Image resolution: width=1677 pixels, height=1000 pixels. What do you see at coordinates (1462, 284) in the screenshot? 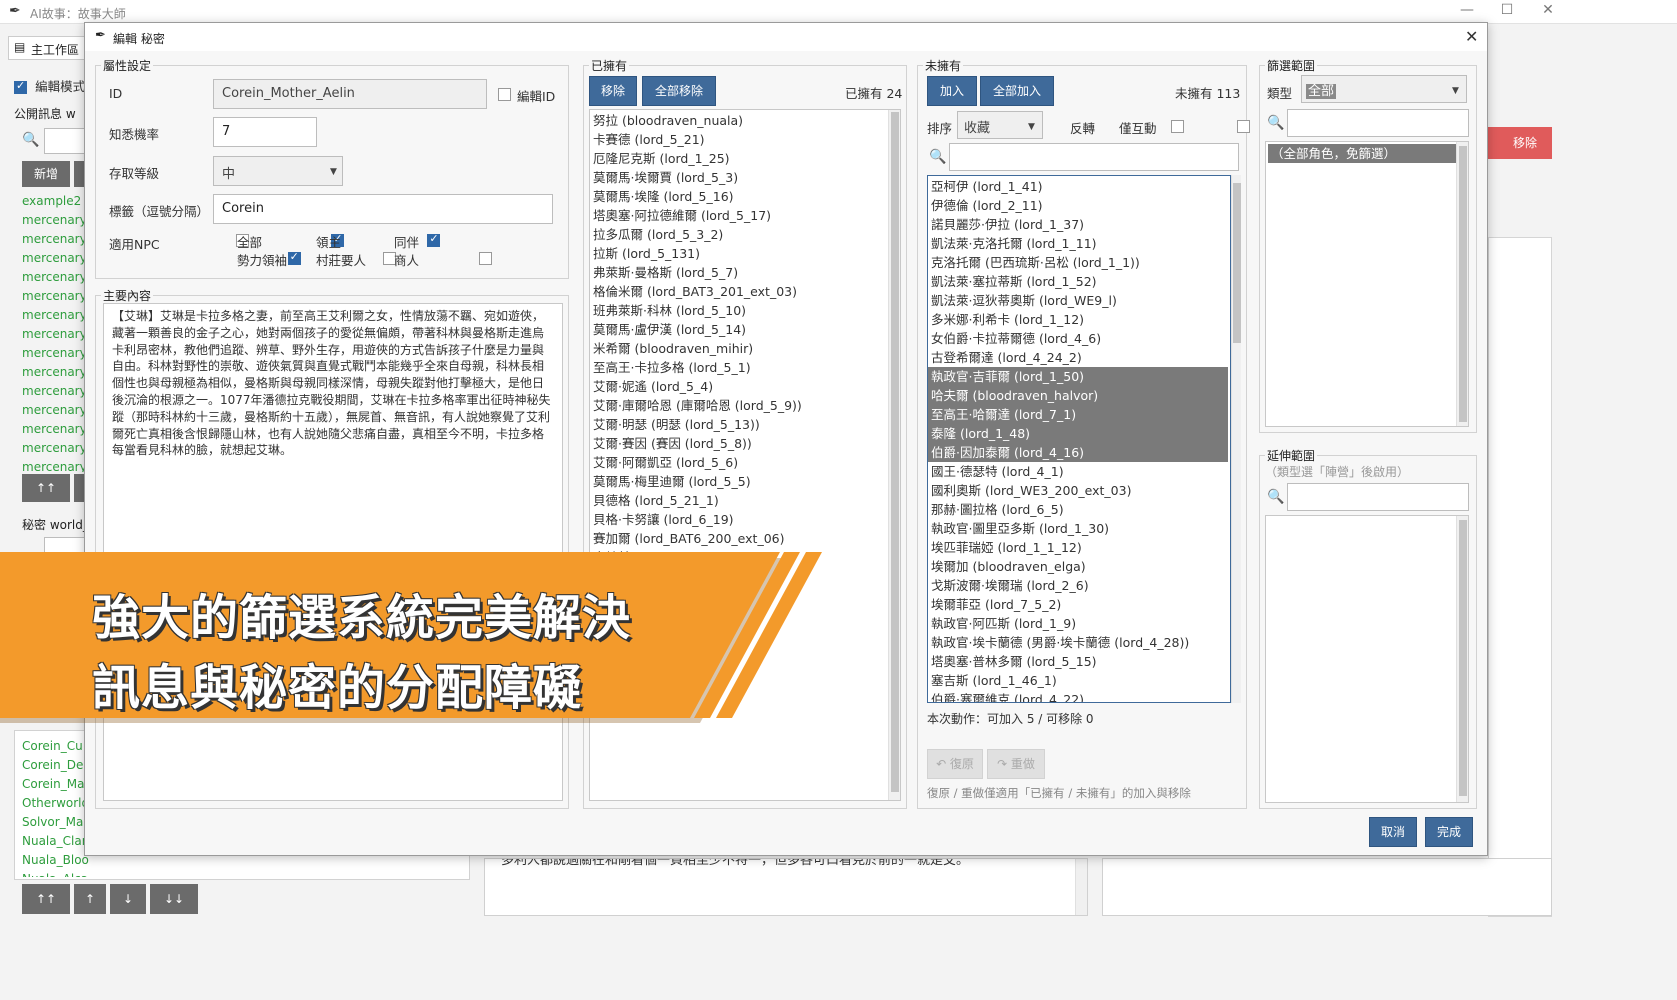
I see `filter-scrollbar` at bounding box center [1462, 284].